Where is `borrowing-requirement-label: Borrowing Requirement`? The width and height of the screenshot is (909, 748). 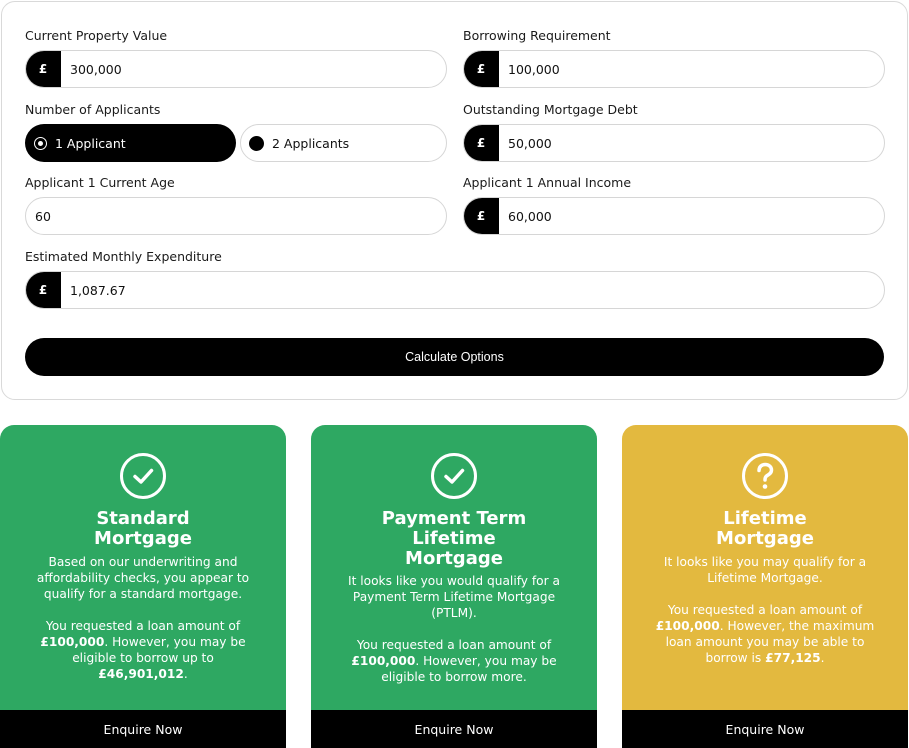 borrowing-requirement-label: Borrowing Requirement is located at coordinates (537, 35).